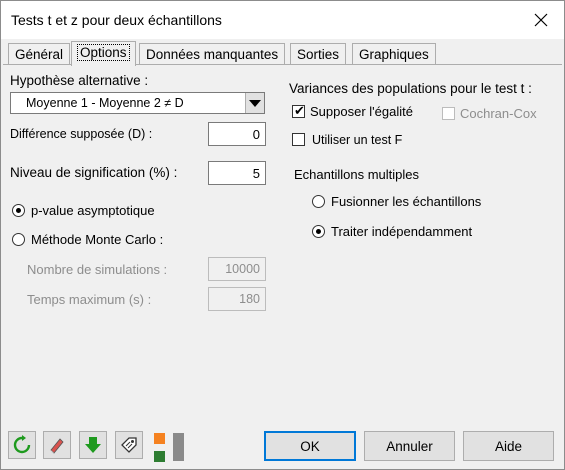  What do you see at coordinates (237, 134) in the screenshot?
I see `difference-input: 0` at bounding box center [237, 134].